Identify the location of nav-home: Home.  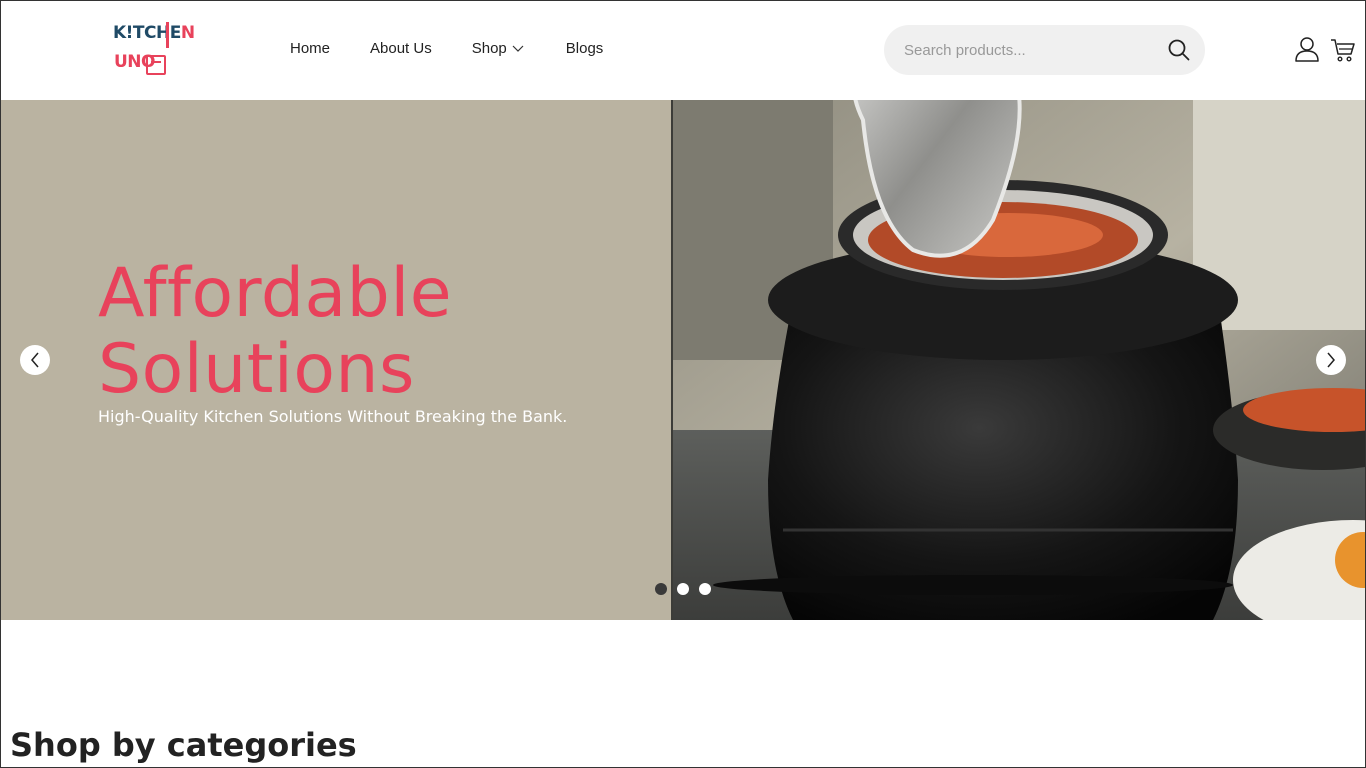
(310, 48).